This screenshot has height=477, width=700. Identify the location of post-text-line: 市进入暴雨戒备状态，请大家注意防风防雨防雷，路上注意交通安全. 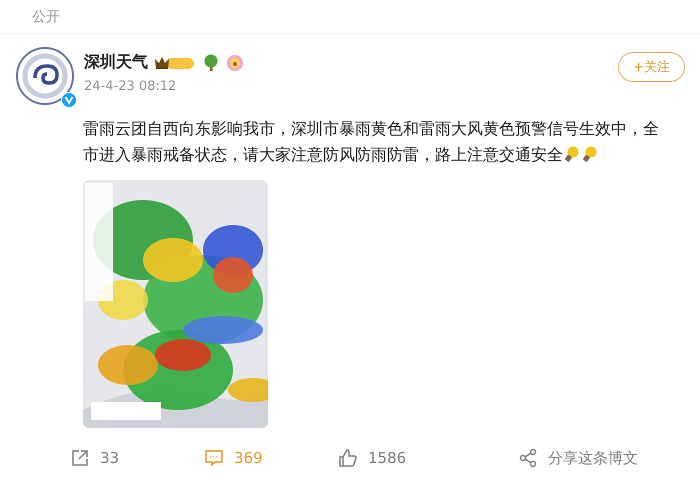
(323, 154).